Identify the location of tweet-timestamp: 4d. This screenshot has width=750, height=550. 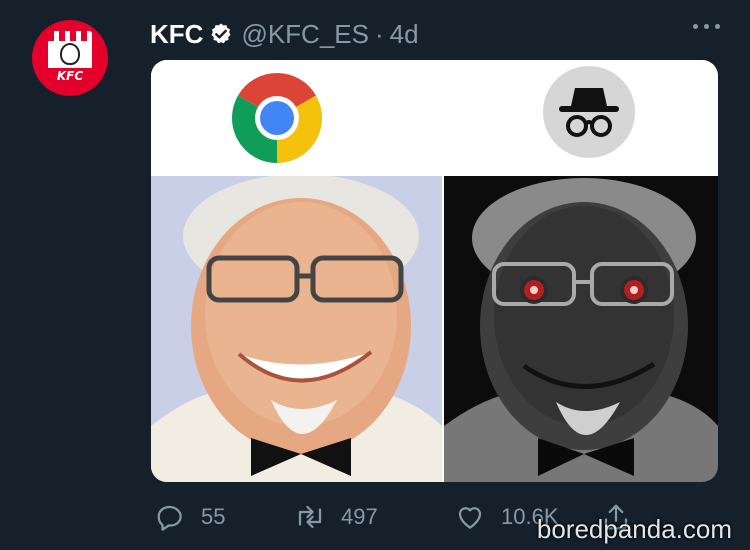
(404, 34).